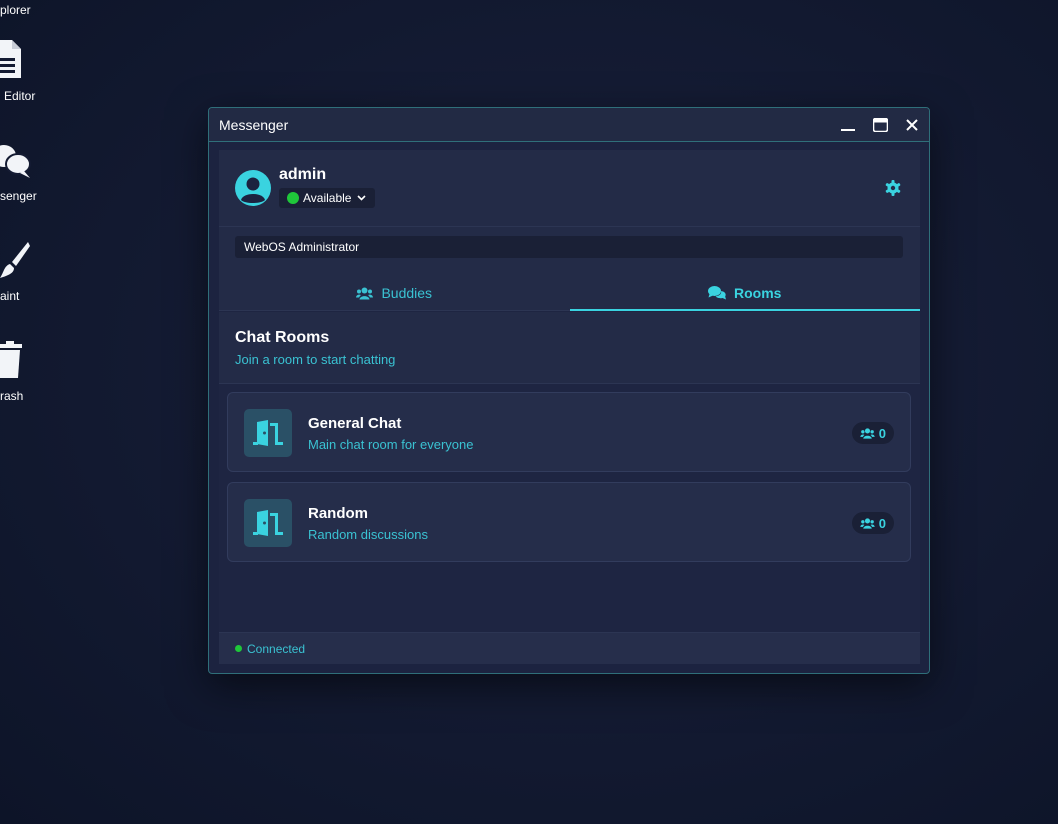  Describe the element at coordinates (15, 10) in the screenshot. I see `desktop-icon-label: plorer` at that location.